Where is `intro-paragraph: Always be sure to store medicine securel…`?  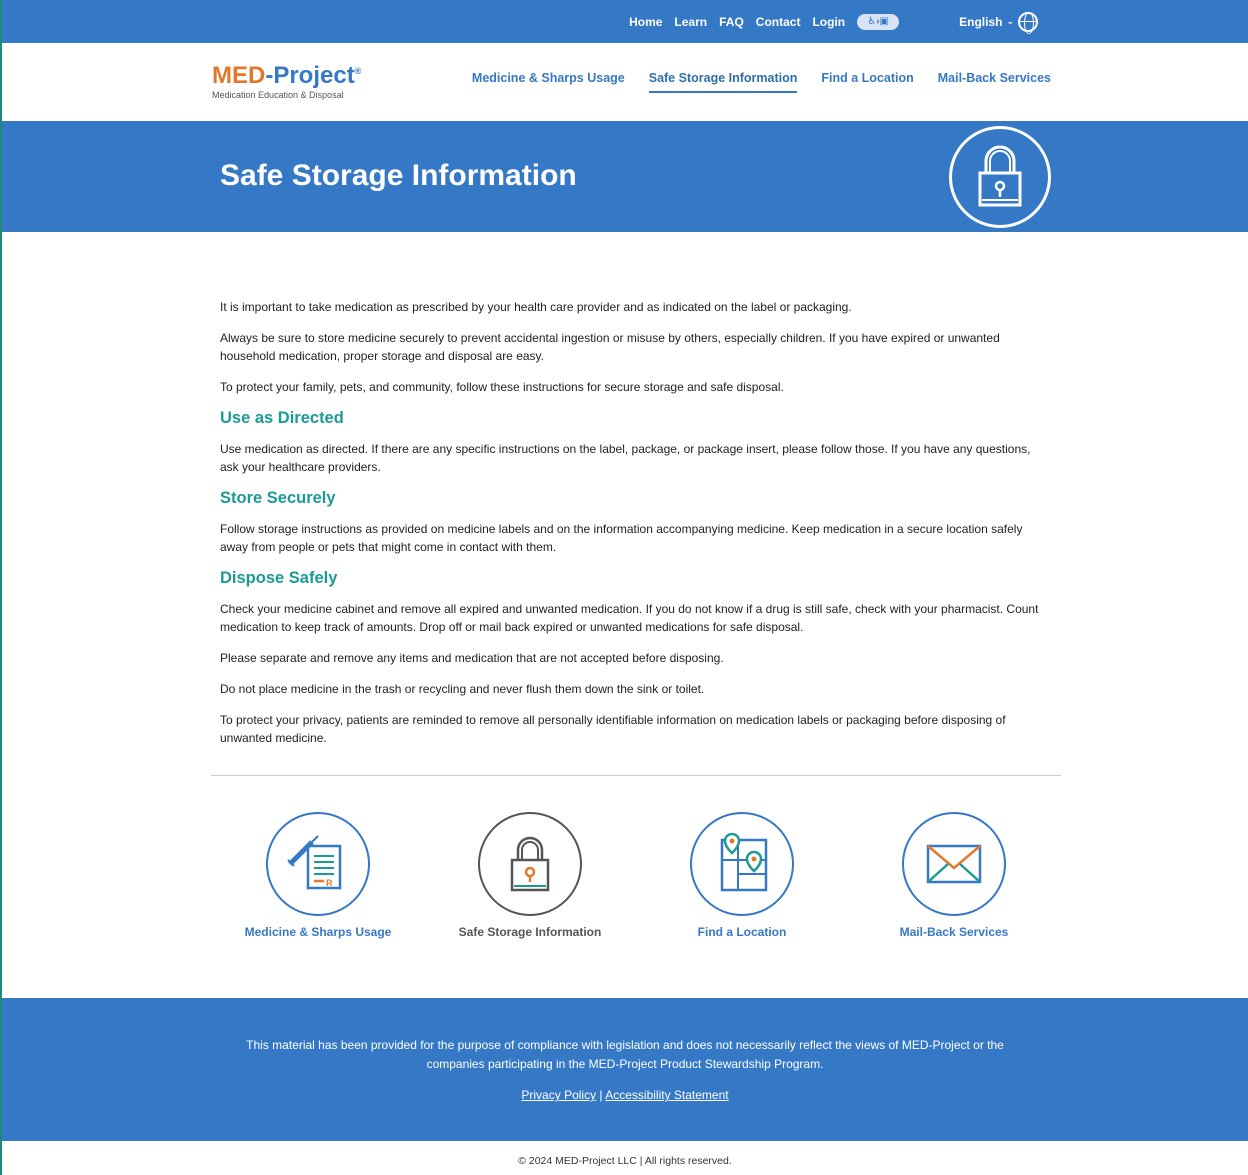
intro-paragraph: Always be sure to store medicine securel… is located at coordinates (610, 347).